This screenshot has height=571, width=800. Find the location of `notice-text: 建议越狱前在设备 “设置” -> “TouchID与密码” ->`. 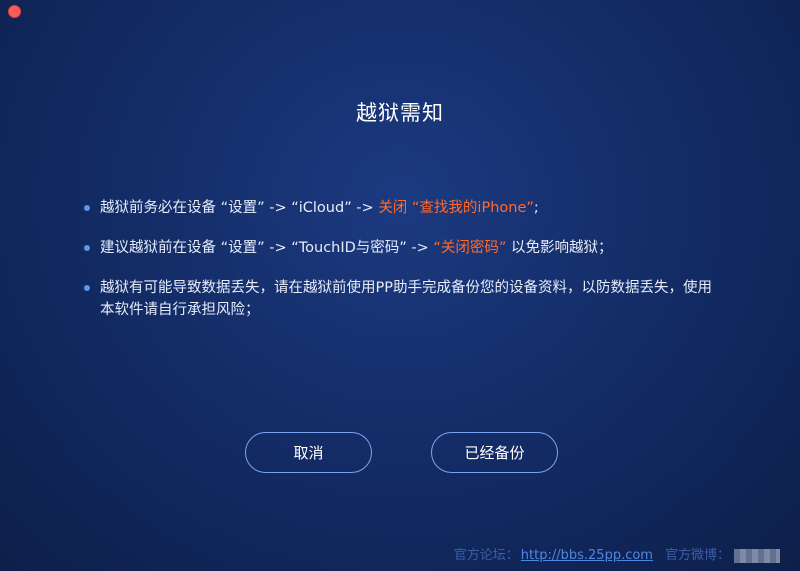

notice-text: 建议越狱前在设备 “设置” -> “TouchID与密码” -> is located at coordinates (267, 248).